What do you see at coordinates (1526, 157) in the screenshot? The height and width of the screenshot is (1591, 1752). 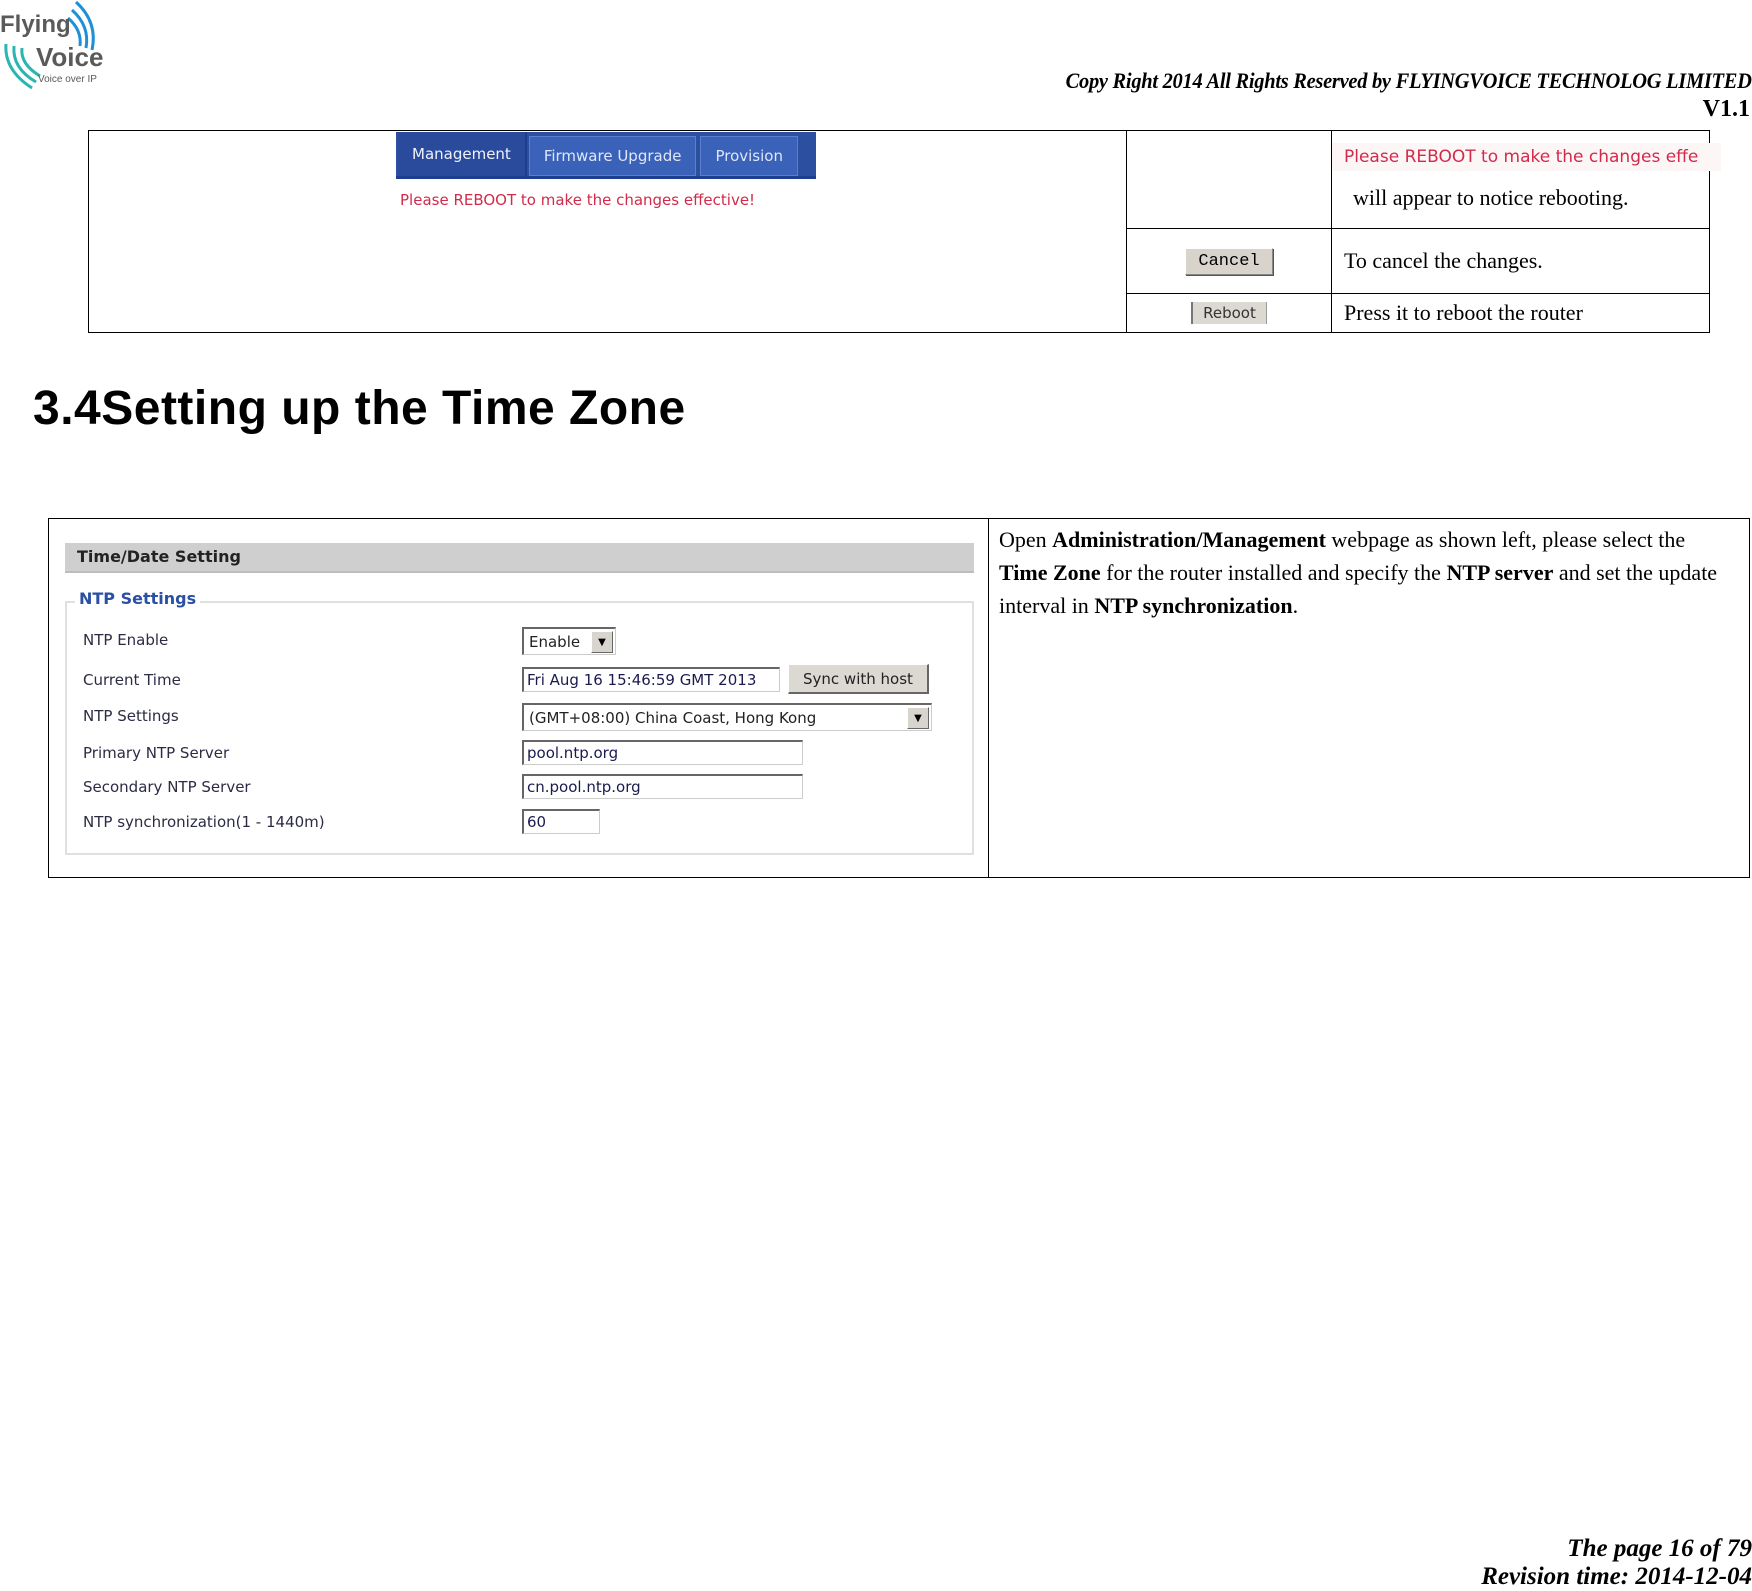 I see `reboot-message-image: Please REBOOT to make the changes effe` at bounding box center [1526, 157].